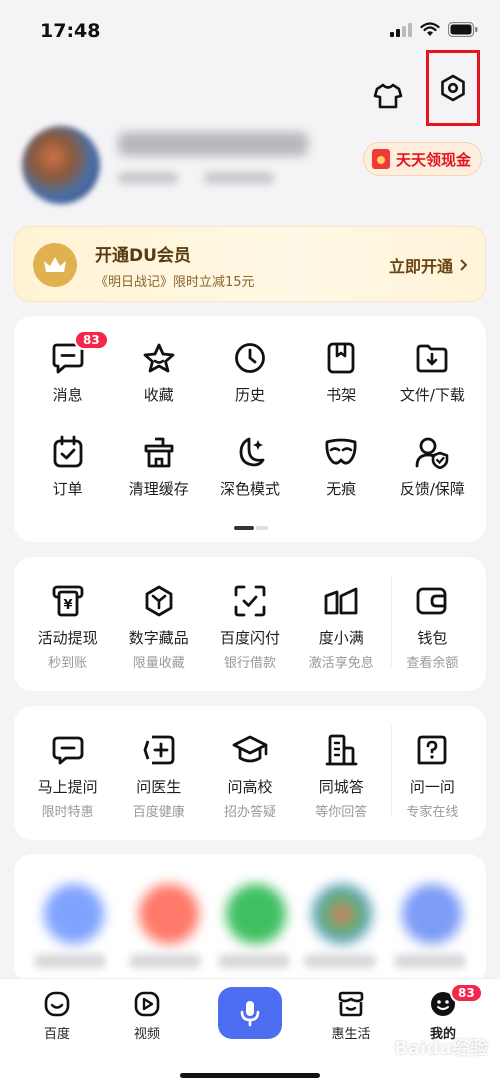 The image size is (500, 1083). I want to click on duxiaoman-icon, so click(341, 601).